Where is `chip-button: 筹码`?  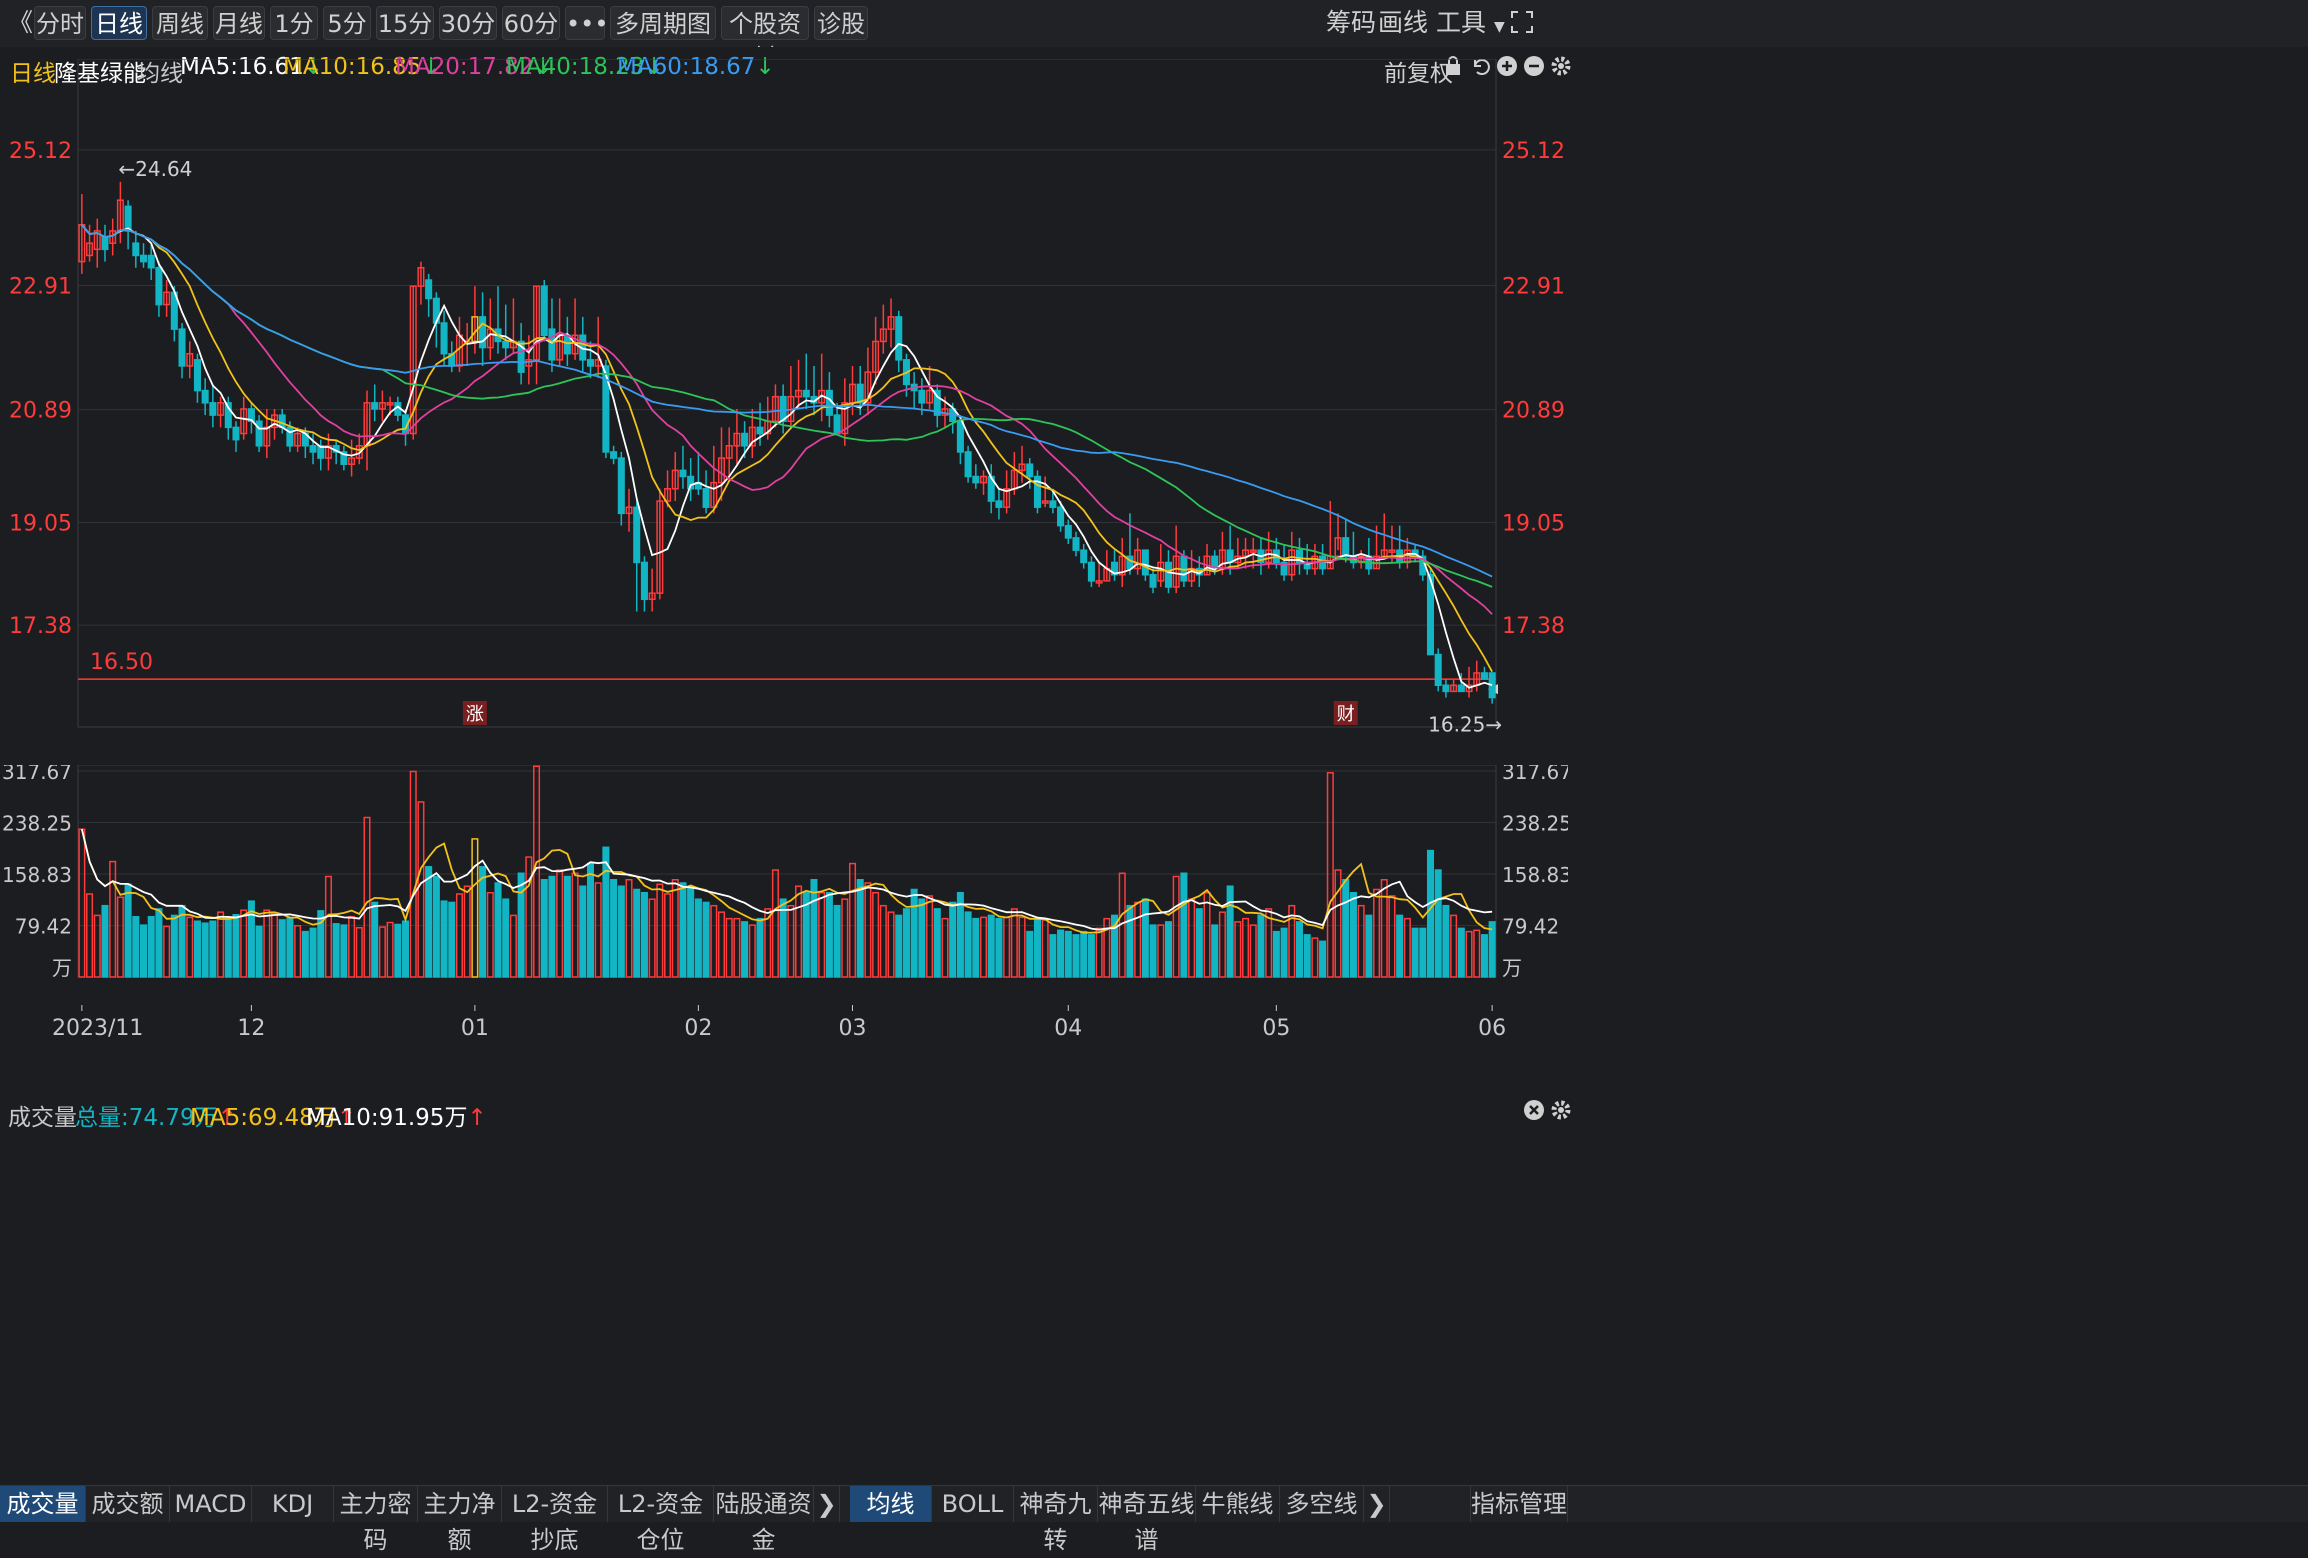
chip-button: 筹码 is located at coordinates (1351, 23).